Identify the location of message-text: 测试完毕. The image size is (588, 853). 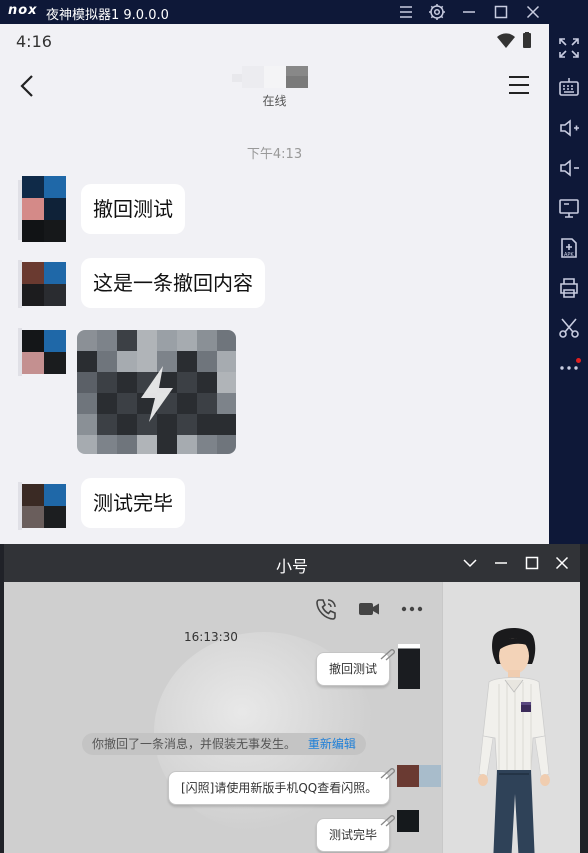
(353, 835).